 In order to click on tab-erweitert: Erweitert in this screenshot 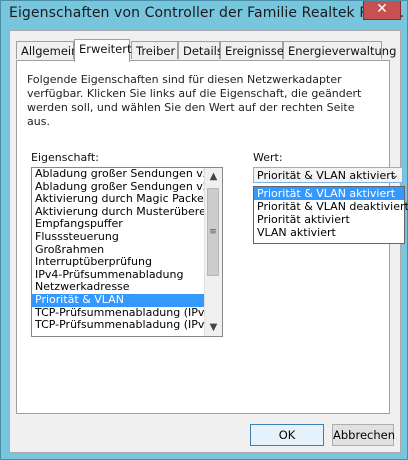, I will do `click(103, 50)`.